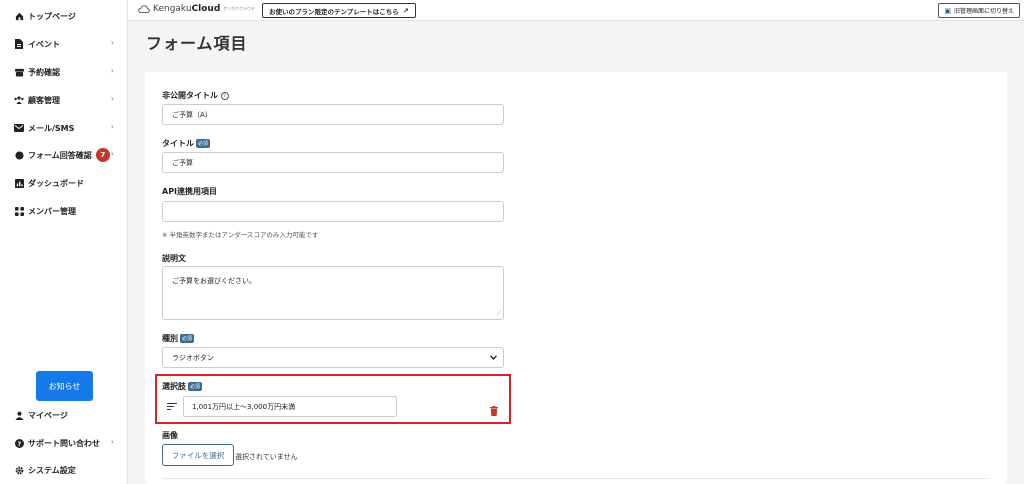  Describe the element at coordinates (174, 386) in the screenshot. I see `options-label-text: 選択肢` at that location.